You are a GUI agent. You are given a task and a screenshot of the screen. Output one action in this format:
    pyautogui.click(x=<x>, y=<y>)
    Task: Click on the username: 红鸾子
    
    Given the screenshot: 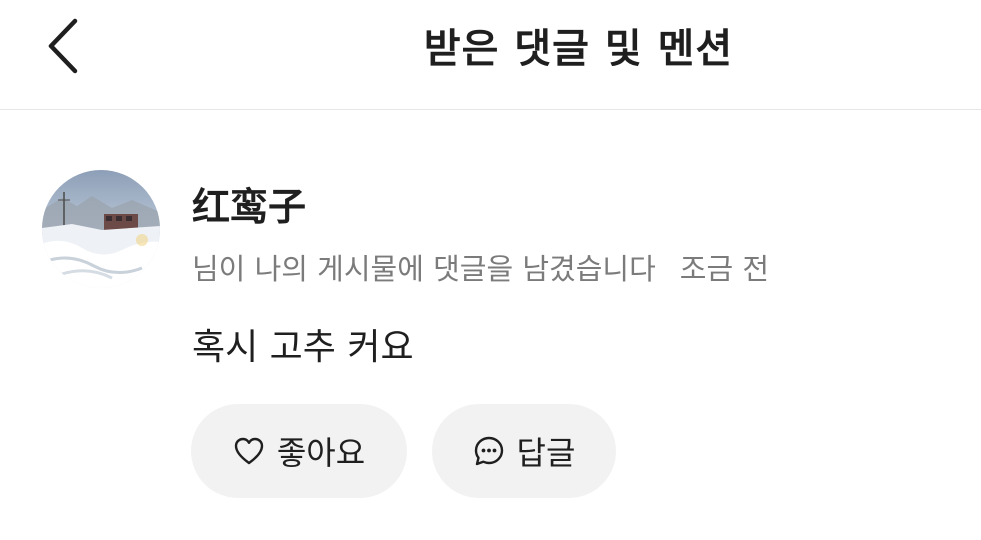 What is the action you would take?
    pyautogui.click(x=249, y=203)
    